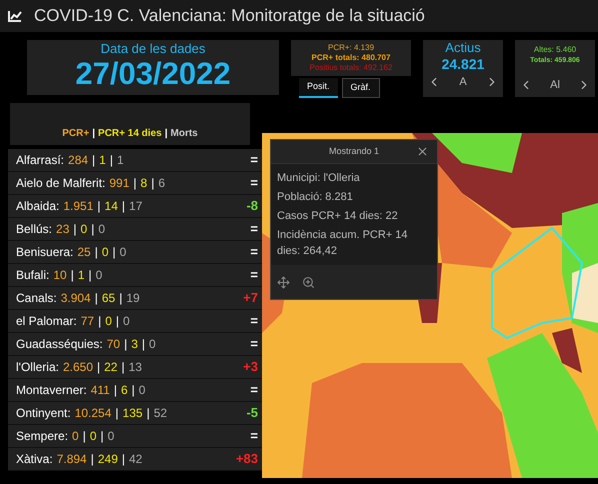 This screenshot has width=598, height=484. I want to click on legend-label: PCR+, so click(76, 134).